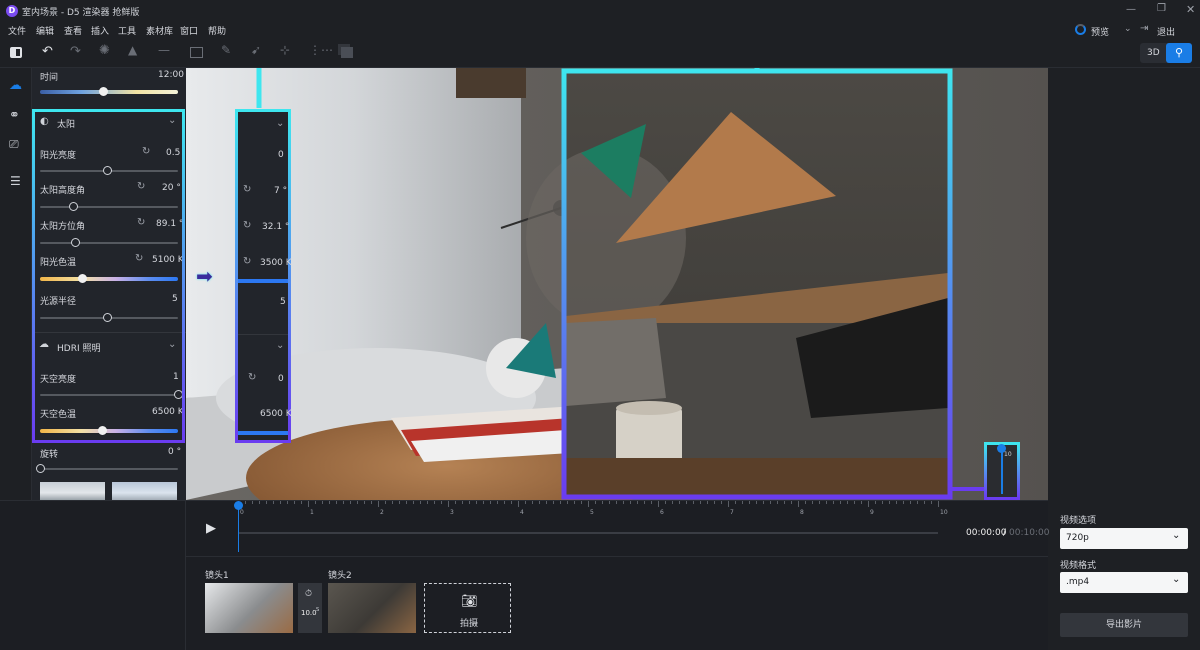  What do you see at coordinates (1128, 29) in the screenshot?
I see `preview-dropdown-icon: ⌄` at bounding box center [1128, 29].